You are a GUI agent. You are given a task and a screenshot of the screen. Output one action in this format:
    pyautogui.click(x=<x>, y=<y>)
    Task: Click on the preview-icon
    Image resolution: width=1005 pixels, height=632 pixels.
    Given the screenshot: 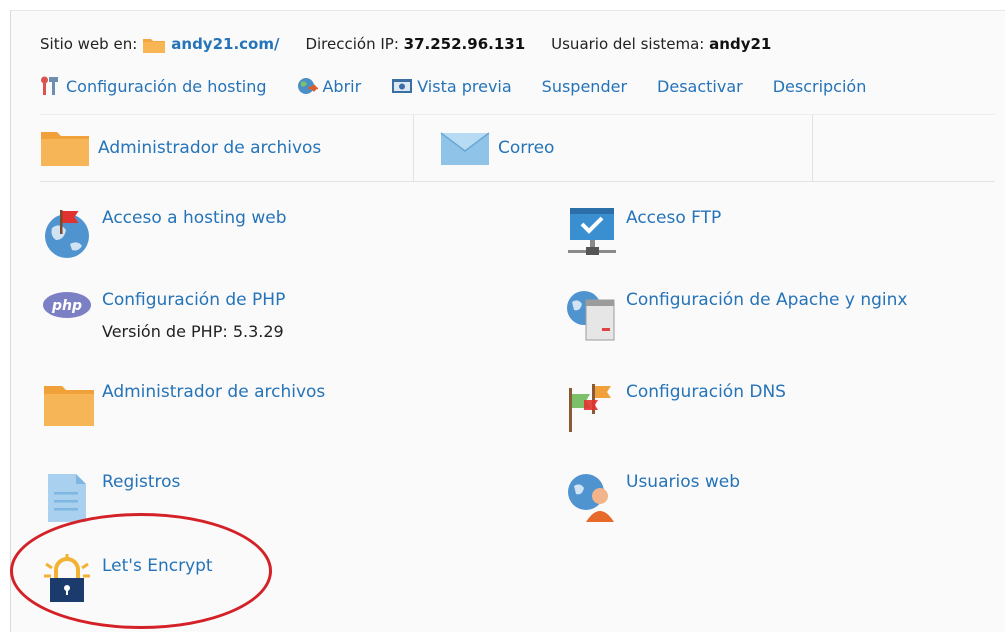 What is the action you would take?
    pyautogui.click(x=402, y=86)
    